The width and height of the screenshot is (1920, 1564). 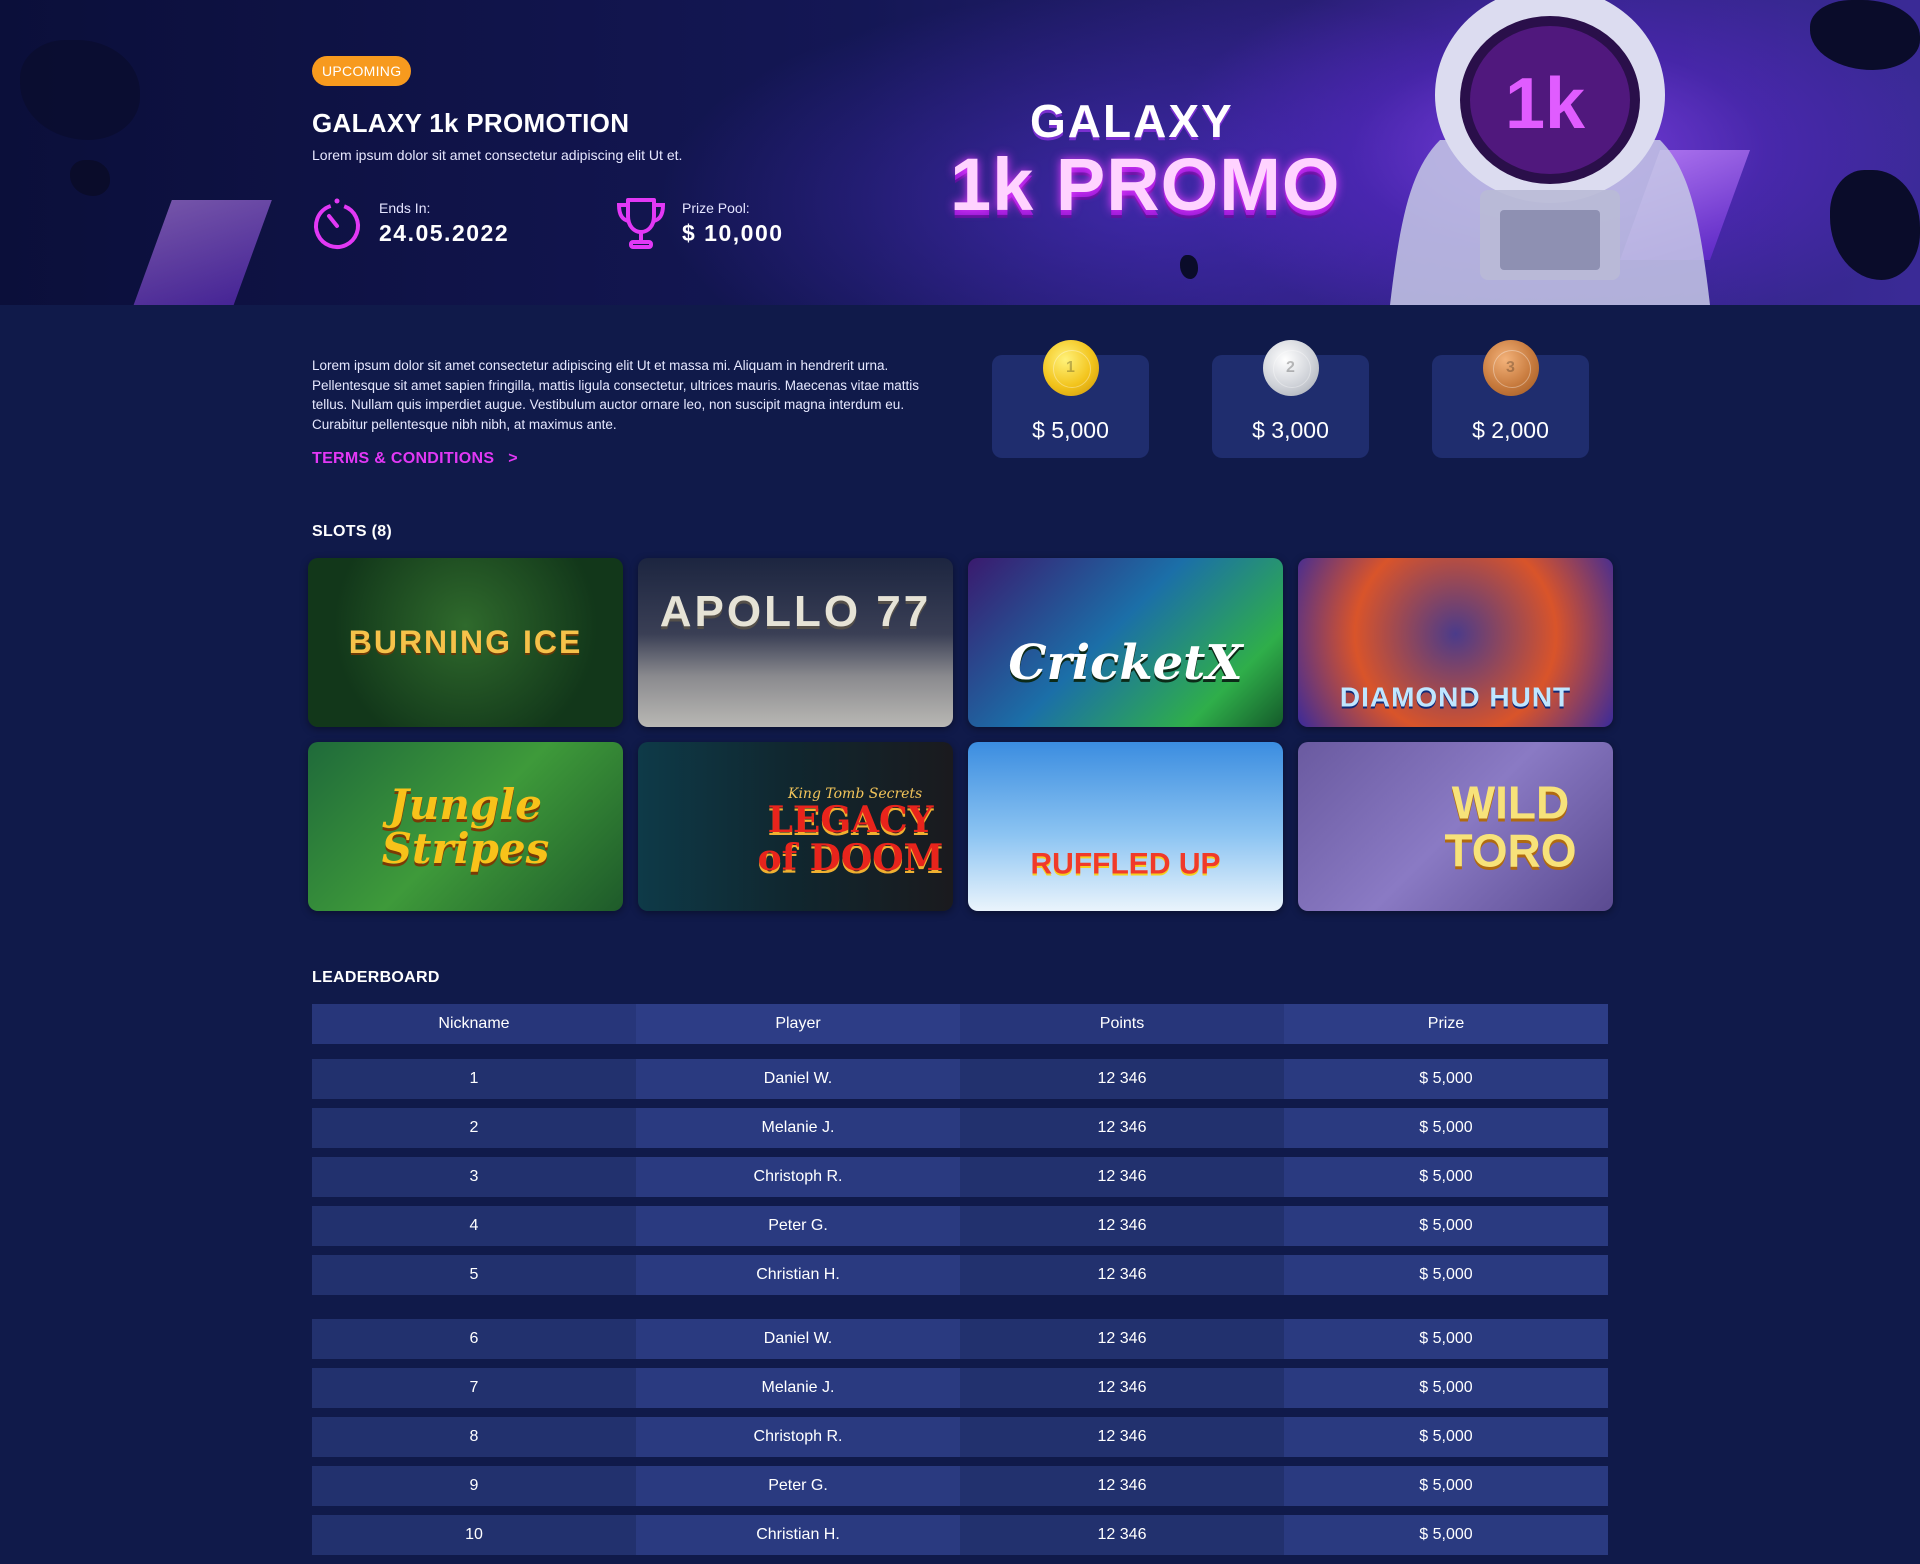 I want to click on chevron-right-icon: >, so click(x=513, y=458).